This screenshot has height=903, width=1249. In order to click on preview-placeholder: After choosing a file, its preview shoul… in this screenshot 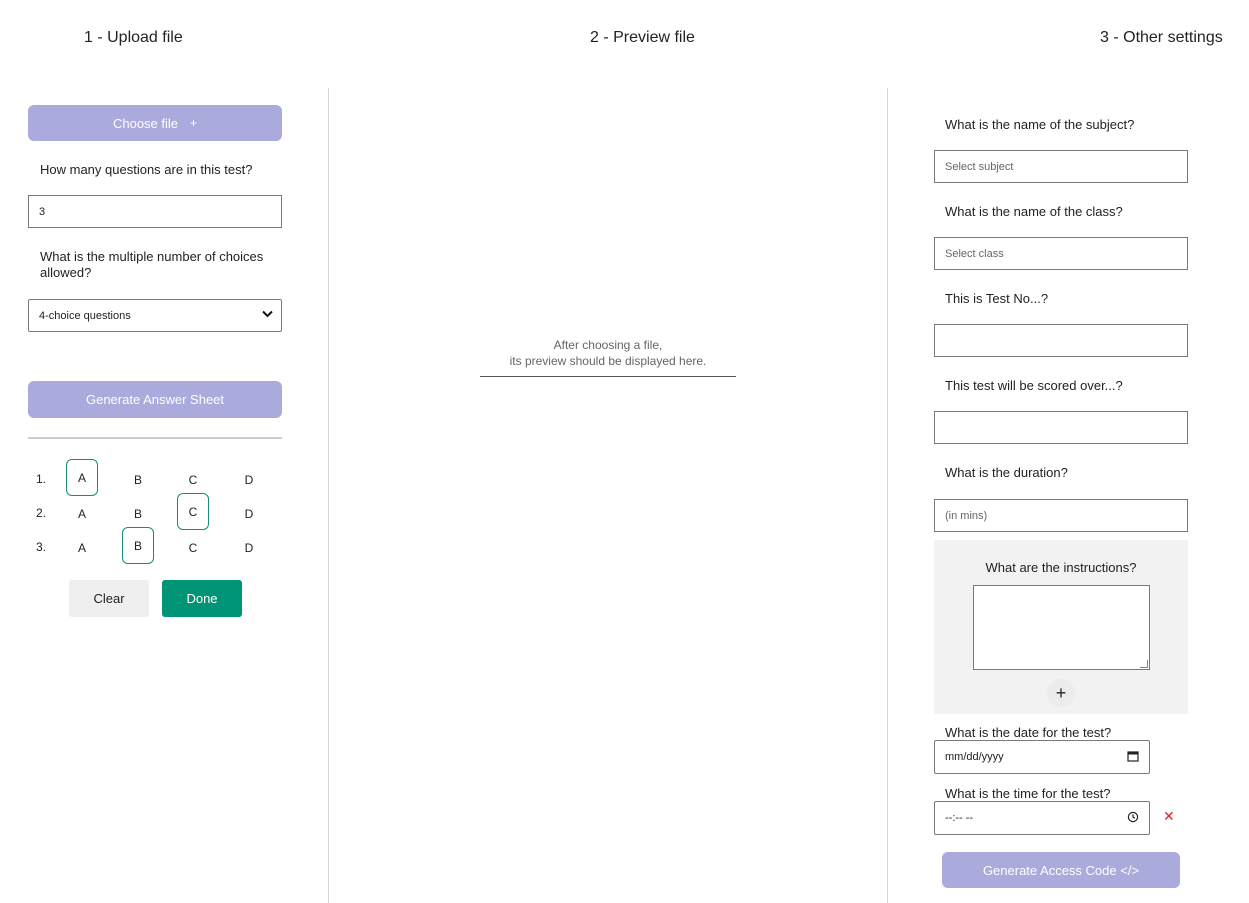, I will do `click(608, 357)`.